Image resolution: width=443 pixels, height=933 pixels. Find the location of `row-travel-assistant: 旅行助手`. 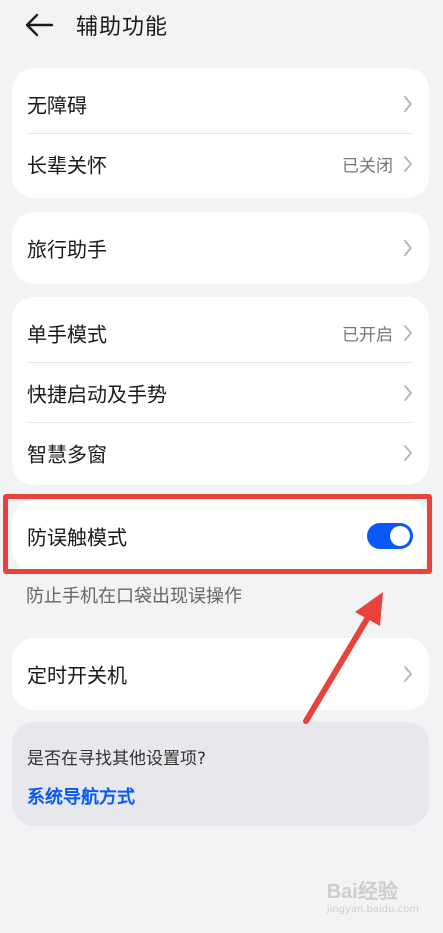

row-travel-assistant: 旅行助手 is located at coordinates (220, 248).